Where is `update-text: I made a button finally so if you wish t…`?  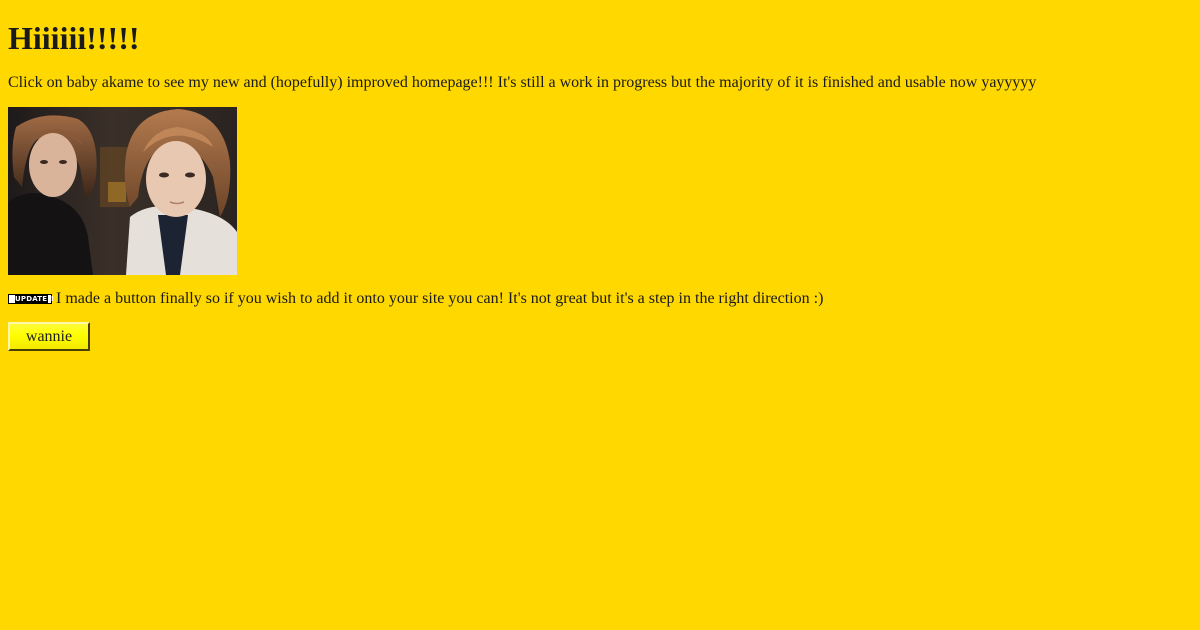 update-text: I made a button finally so if you wish t… is located at coordinates (440, 298).